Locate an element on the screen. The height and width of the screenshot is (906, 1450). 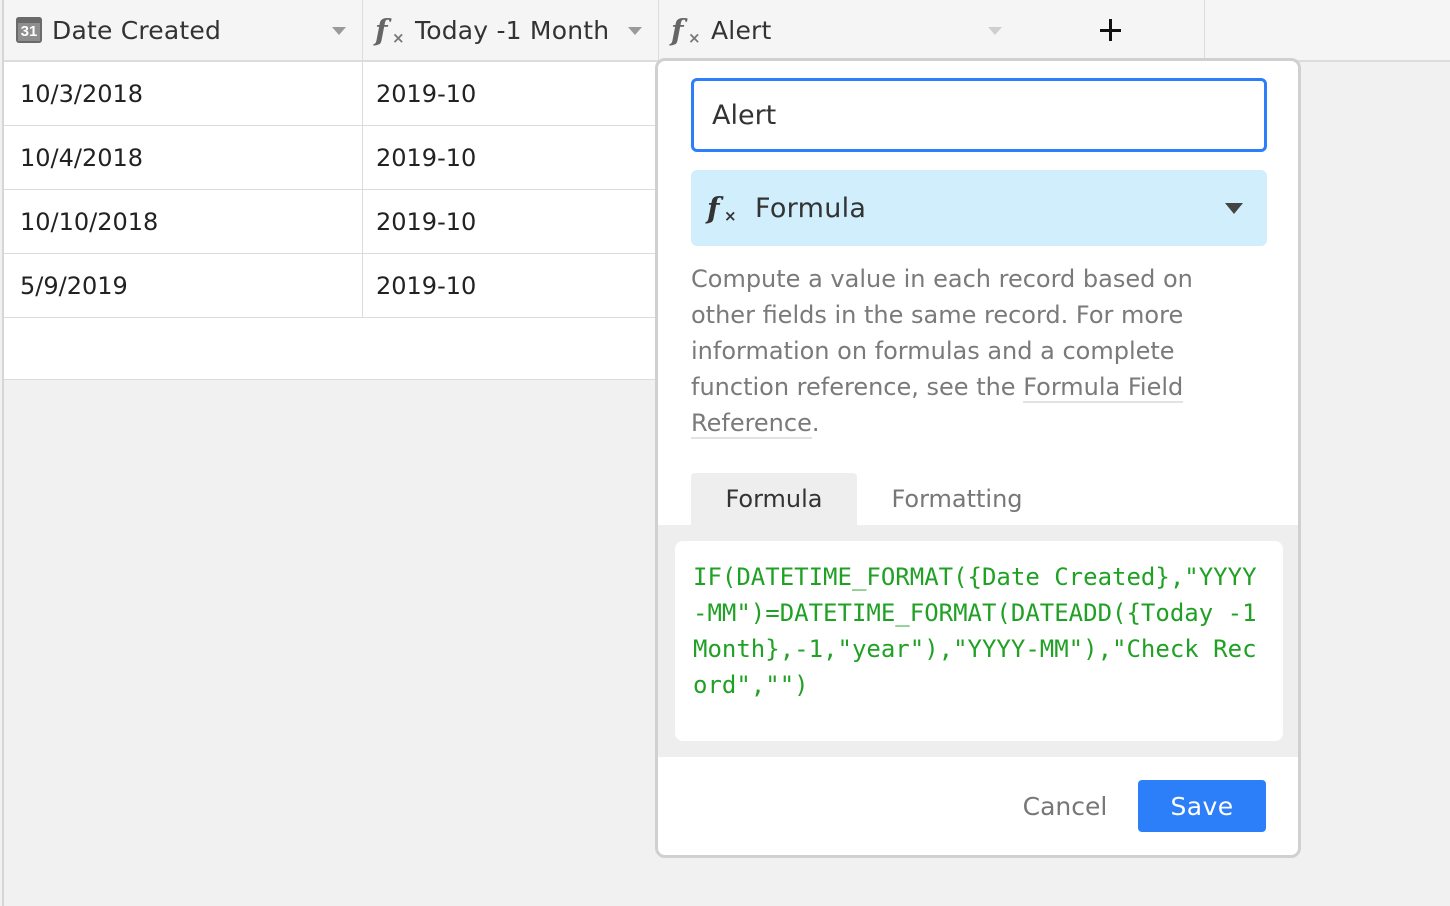
date-created-cell: 10/3/2018 is located at coordinates (183, 93).